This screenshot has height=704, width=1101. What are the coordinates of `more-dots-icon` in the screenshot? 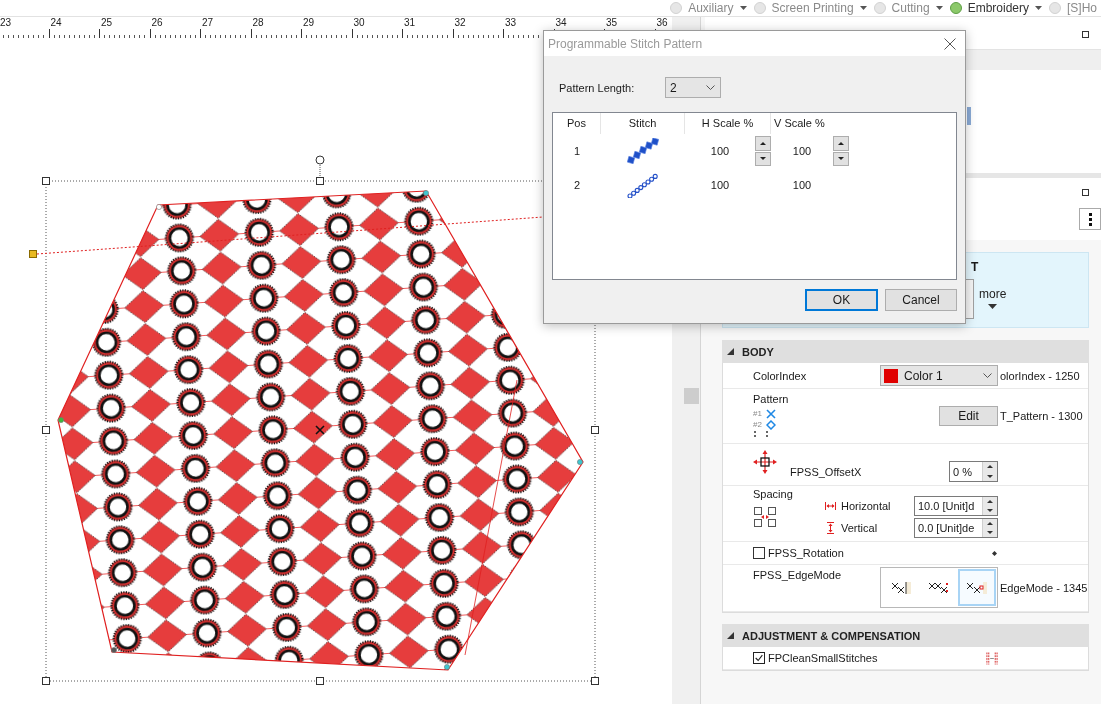 It's located at (761, 434).